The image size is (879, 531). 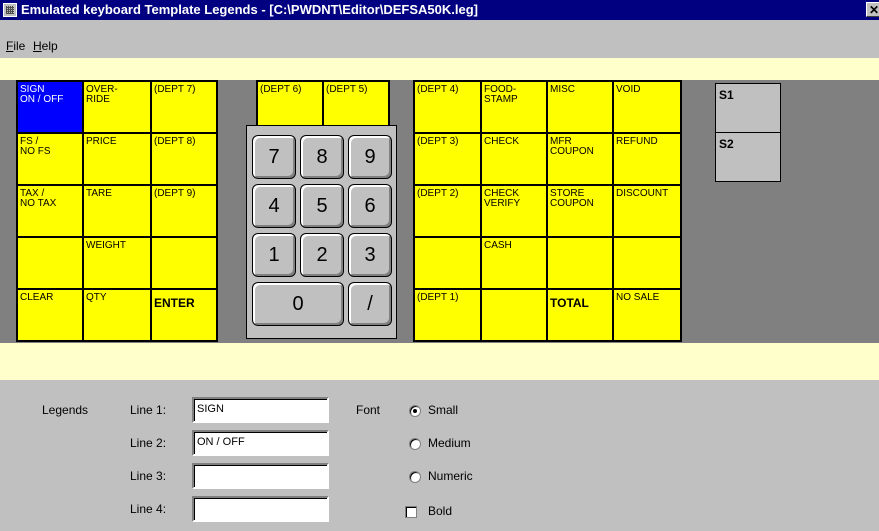 I want to click on key-over-ride: OVER- RIDE, so click(x=117, y=107).